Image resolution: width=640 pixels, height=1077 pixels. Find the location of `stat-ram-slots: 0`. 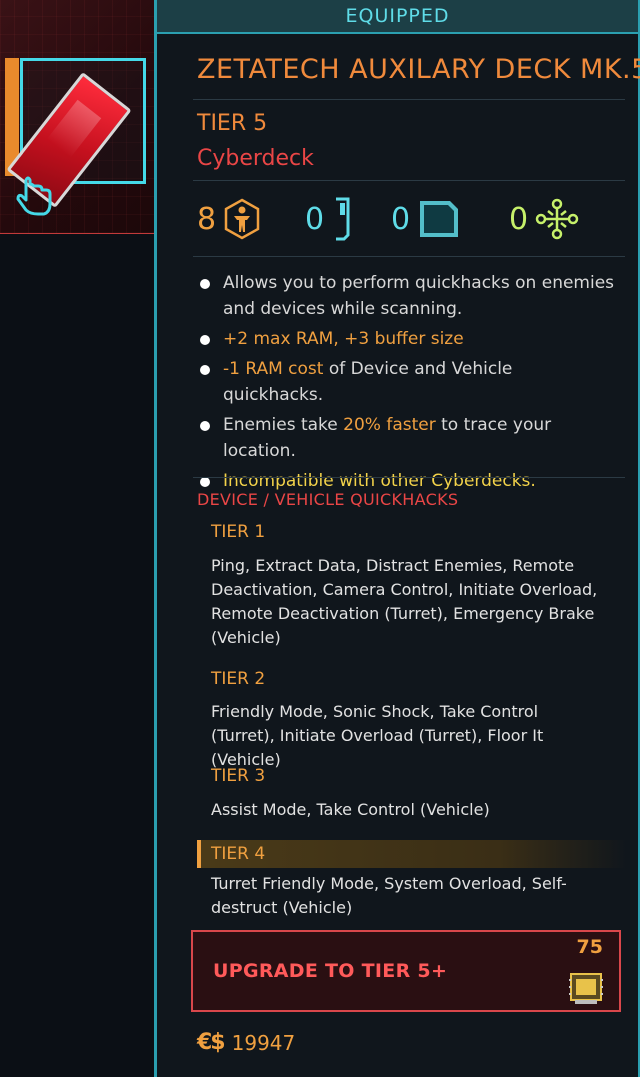

stat-ram-slots: 0 is located at coordinates (328, 219).